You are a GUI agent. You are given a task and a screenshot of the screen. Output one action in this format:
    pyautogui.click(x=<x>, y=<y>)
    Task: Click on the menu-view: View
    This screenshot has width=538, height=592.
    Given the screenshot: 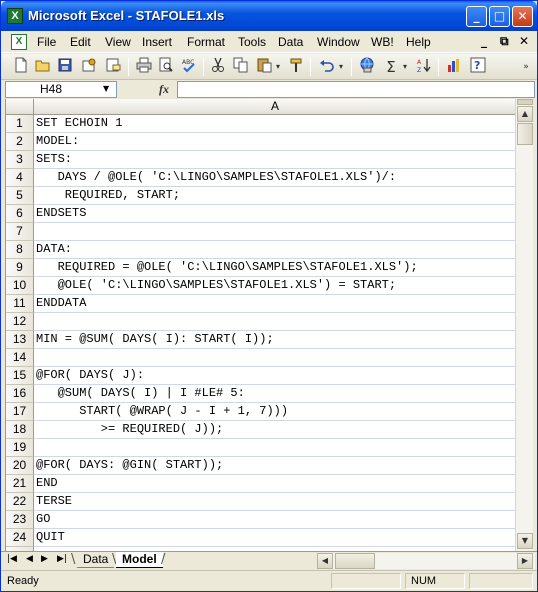 What is the action you would take?
    pyautogui.click(x=118, y=42)
    